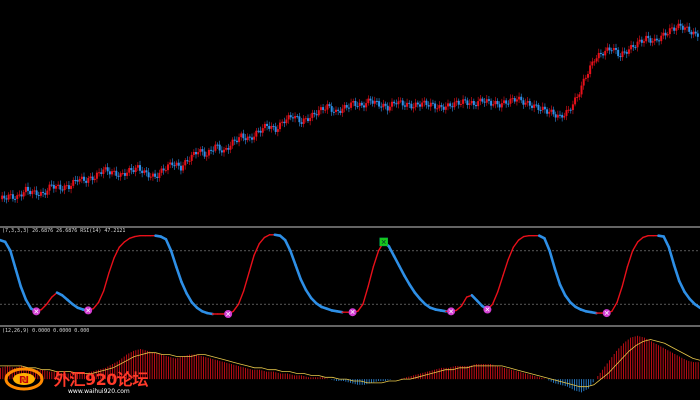 The image size is (700, 400). Describe the element at coordinates (384, 242) in the screenshot. I see `signal-top-glyph: ✕` at that location.